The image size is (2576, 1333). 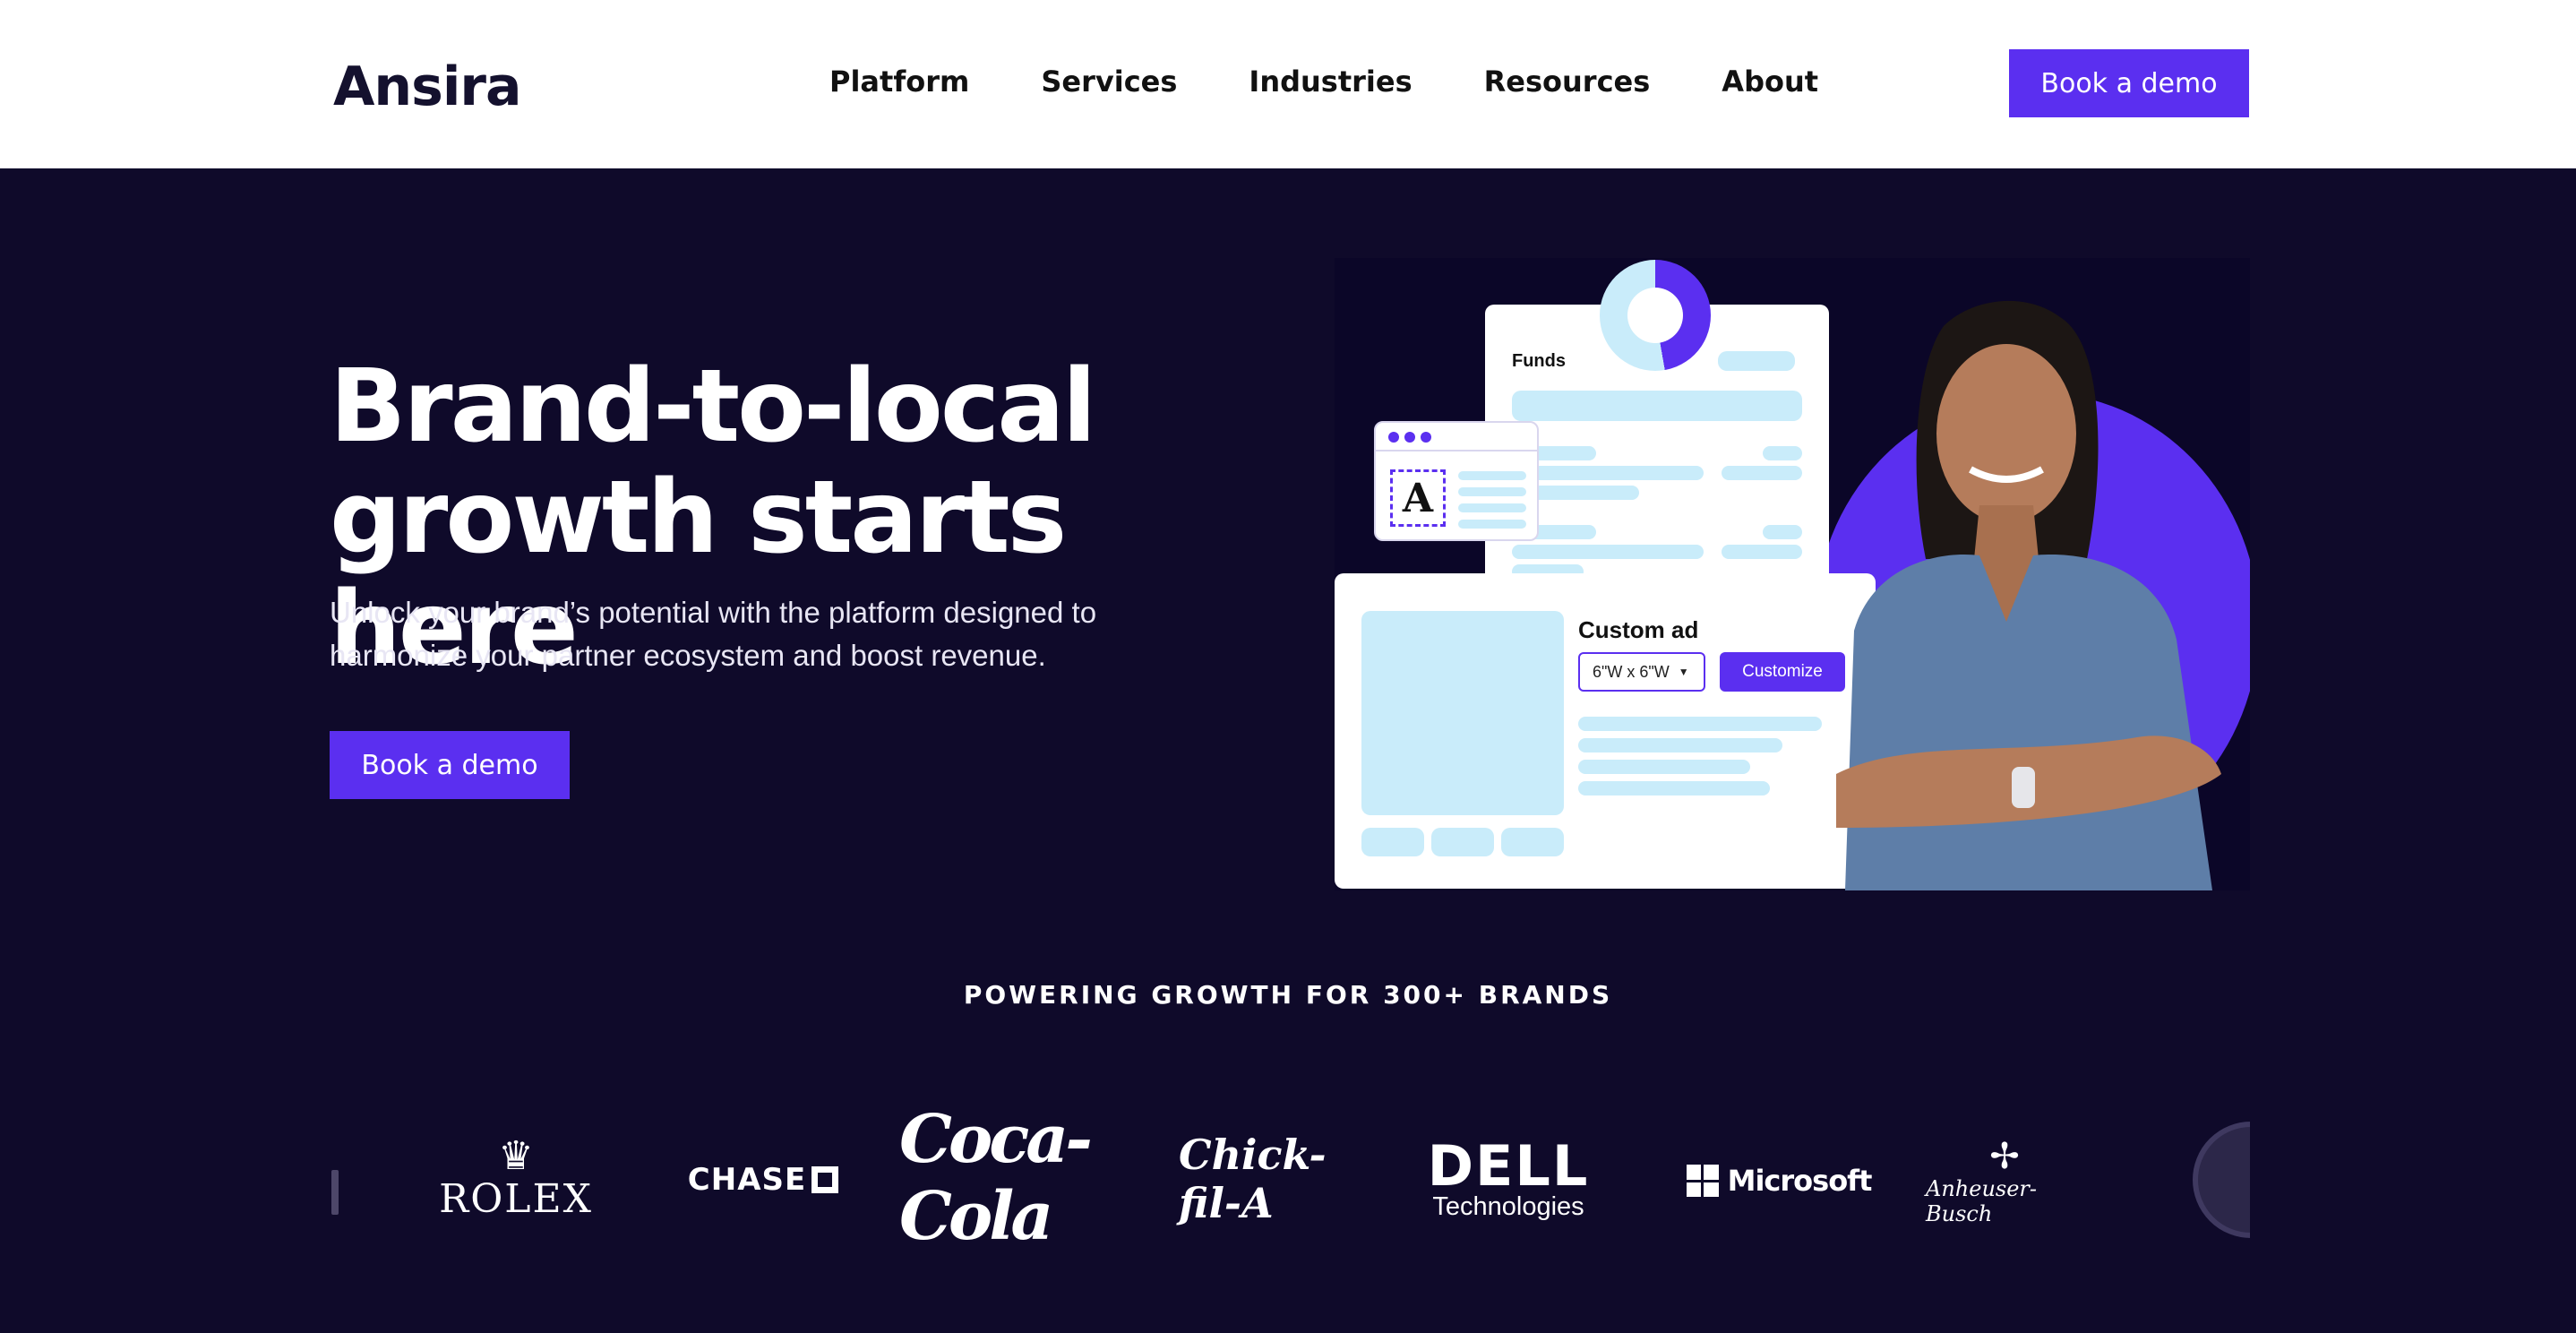 What do you see at coordinates (1288, 995) in the screenshot?
I see `brands-heading: POWERING GROWTH FOR 300+ BRANDS` at bounding box center [1288, 995].